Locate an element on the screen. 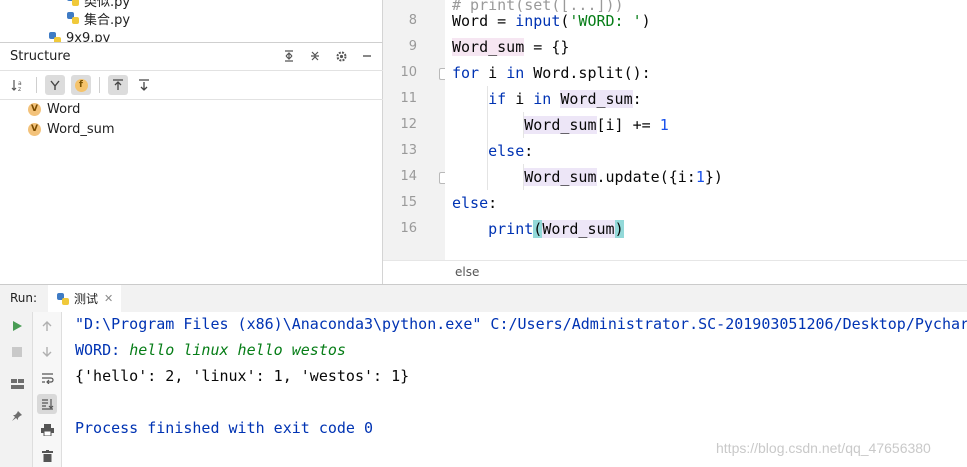 The image size is (967, 467). run-label: Run: is located at coordinates (24, 298).